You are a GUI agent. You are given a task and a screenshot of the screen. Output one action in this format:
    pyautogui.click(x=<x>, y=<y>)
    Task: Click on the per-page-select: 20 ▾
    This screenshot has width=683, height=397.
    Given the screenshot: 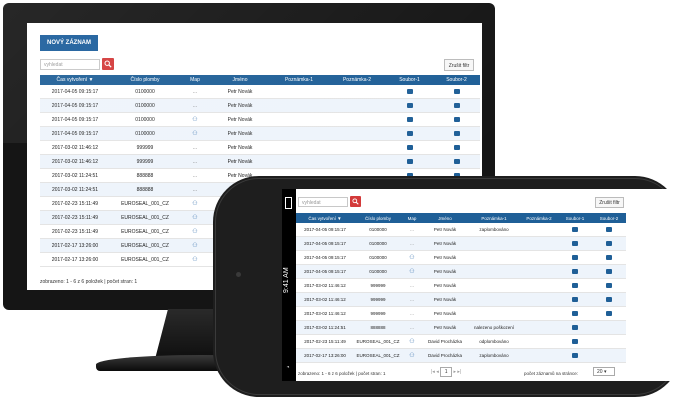 What is the action you would take?
    pyautogui.click(x=604, y=371)
    